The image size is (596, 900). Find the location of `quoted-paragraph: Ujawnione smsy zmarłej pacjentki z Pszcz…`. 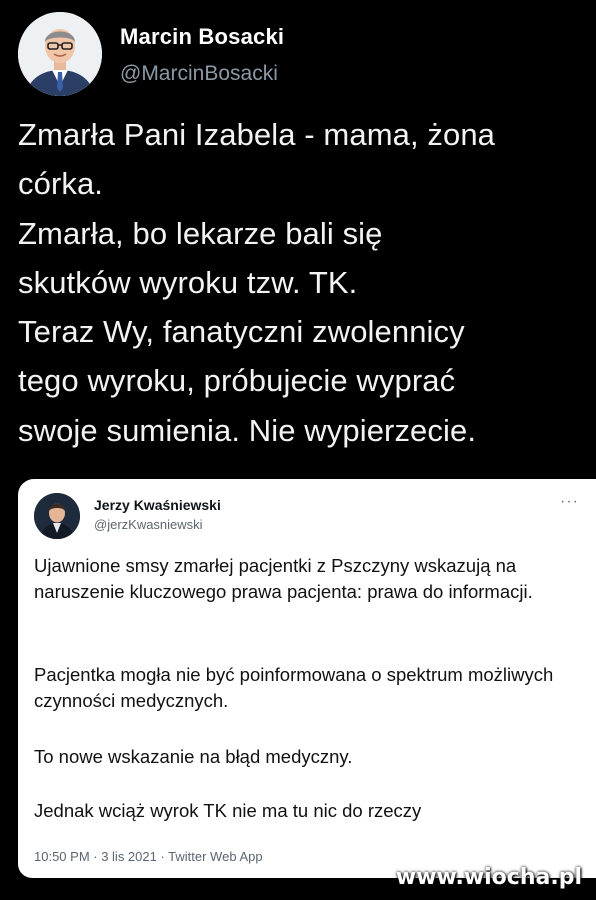

quoted-paragraph: Ujawnione smsy zmarłej pacjentki z Pszcz… is located at coordinates (283, 578).